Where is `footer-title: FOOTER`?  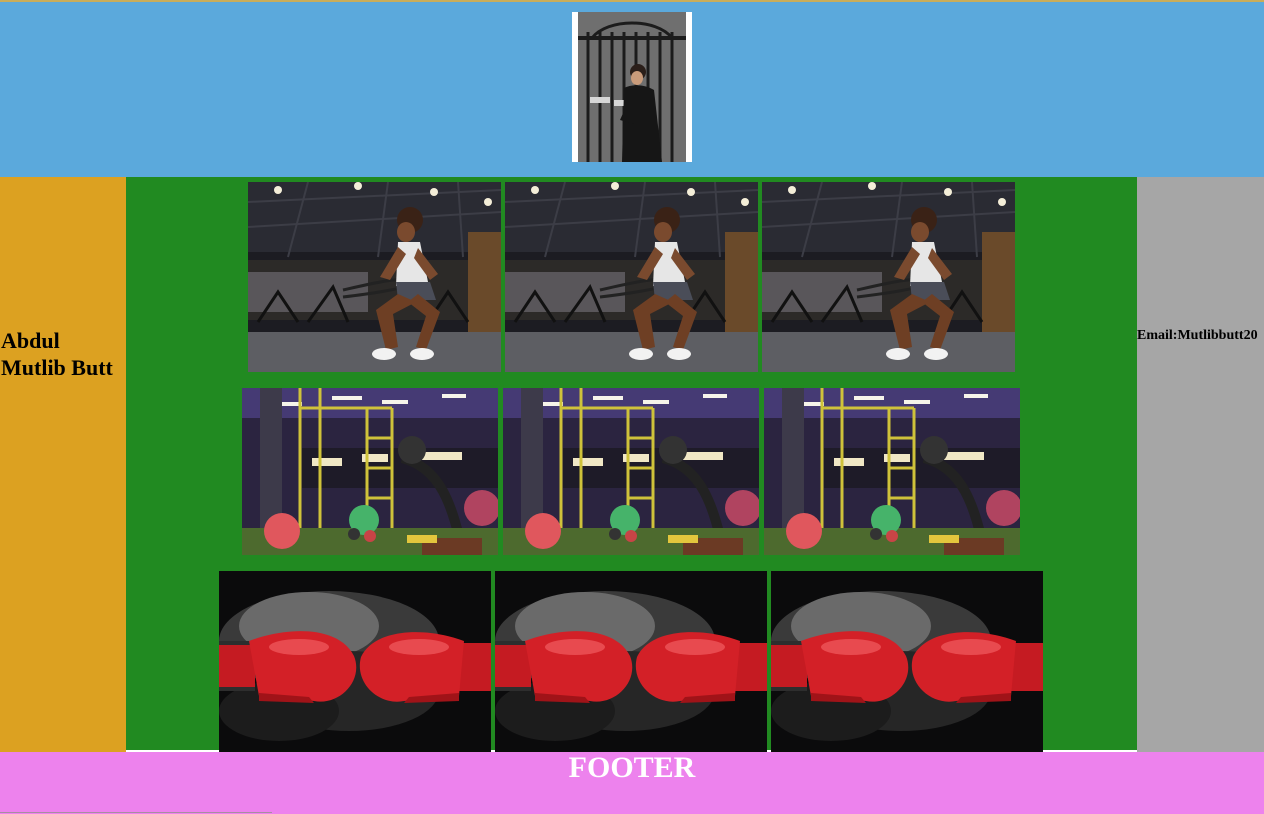 footer-title: FOOTER is located at coordinates (632, 767).